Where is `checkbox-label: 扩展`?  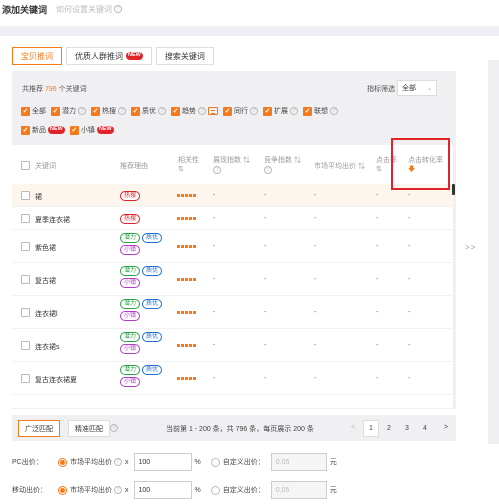
checkbox-label: 扩展 is located at coordinates (281, 111).